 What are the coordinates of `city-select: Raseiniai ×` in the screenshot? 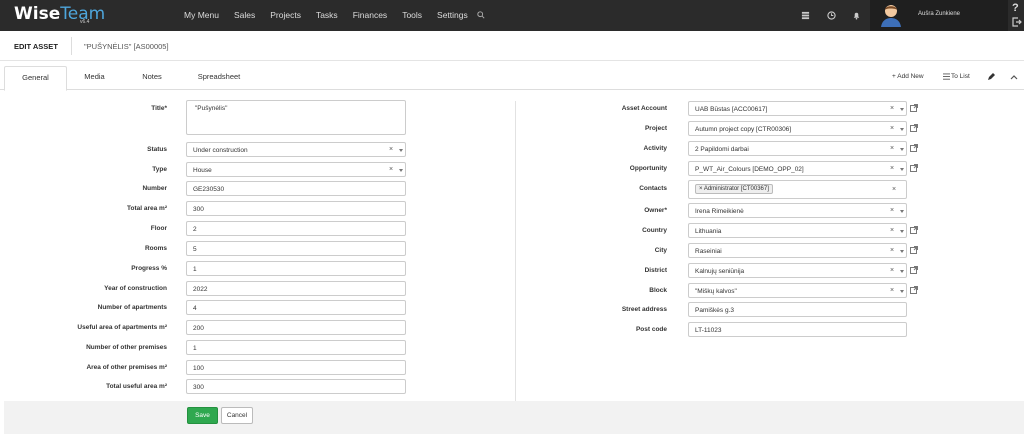 It's located at (797, 250).